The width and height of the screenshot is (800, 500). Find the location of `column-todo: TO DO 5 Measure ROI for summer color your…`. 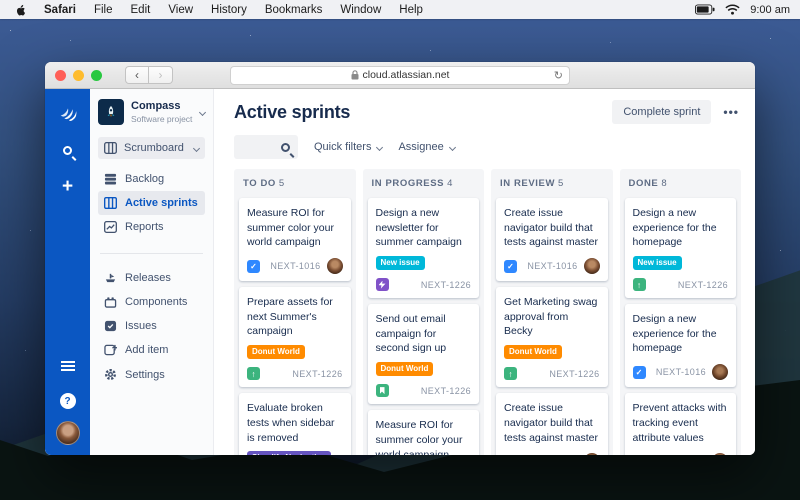

column-todo: TO DO 5 Measure ROI for summer color your… is located at coordinates (295, 312).